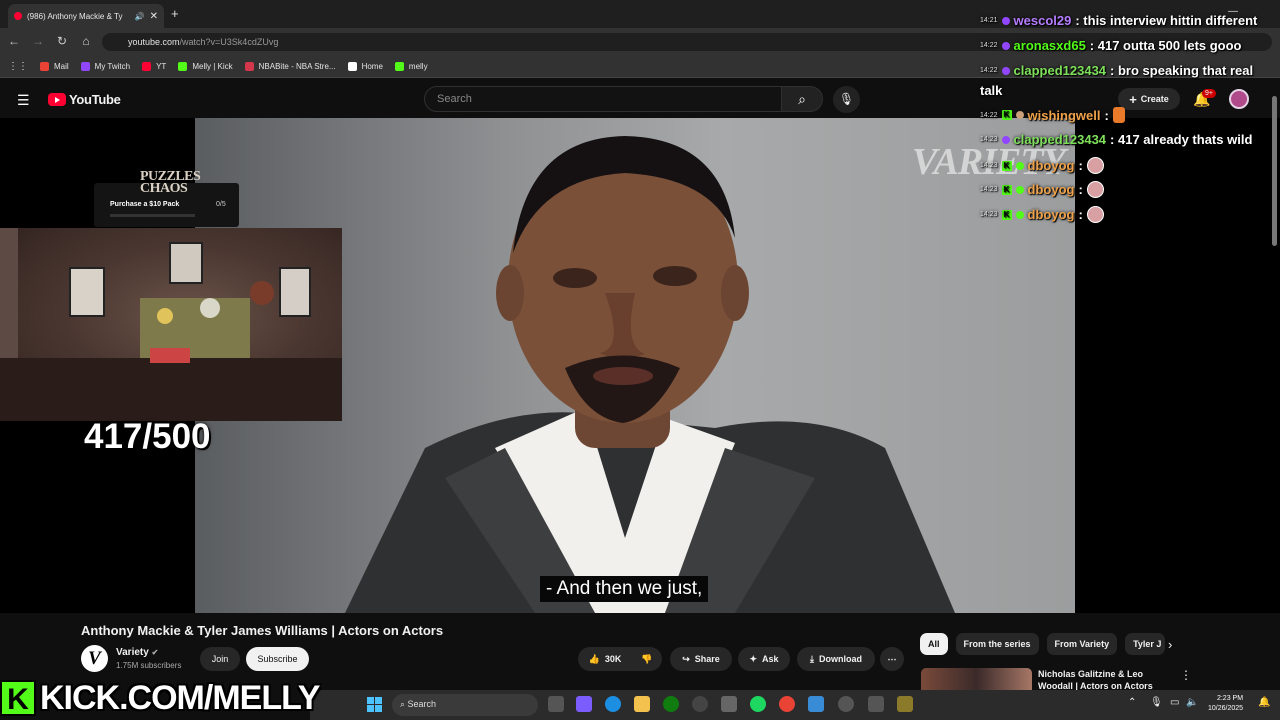  Describe the element at coordinates (764, 659) in the screenshot. I see `ask-button: ✦ Ask` at that location.